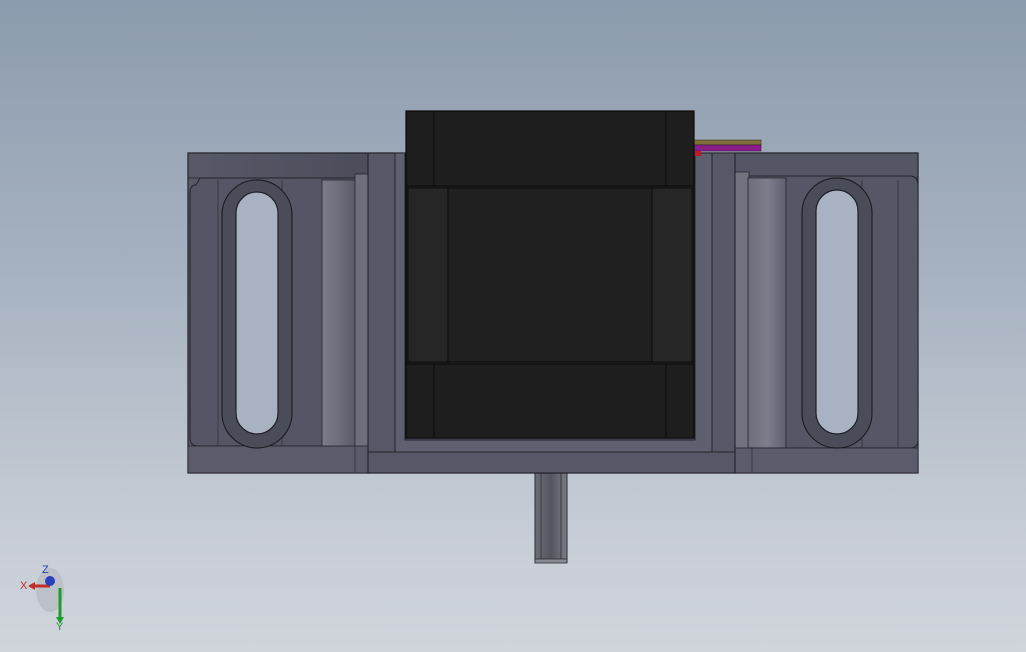 The width and height of the screenshot is (1026, 652). Describe the element at coordinates (24, 586) in the screenshot. I see `x-axis-label: X` at that location.